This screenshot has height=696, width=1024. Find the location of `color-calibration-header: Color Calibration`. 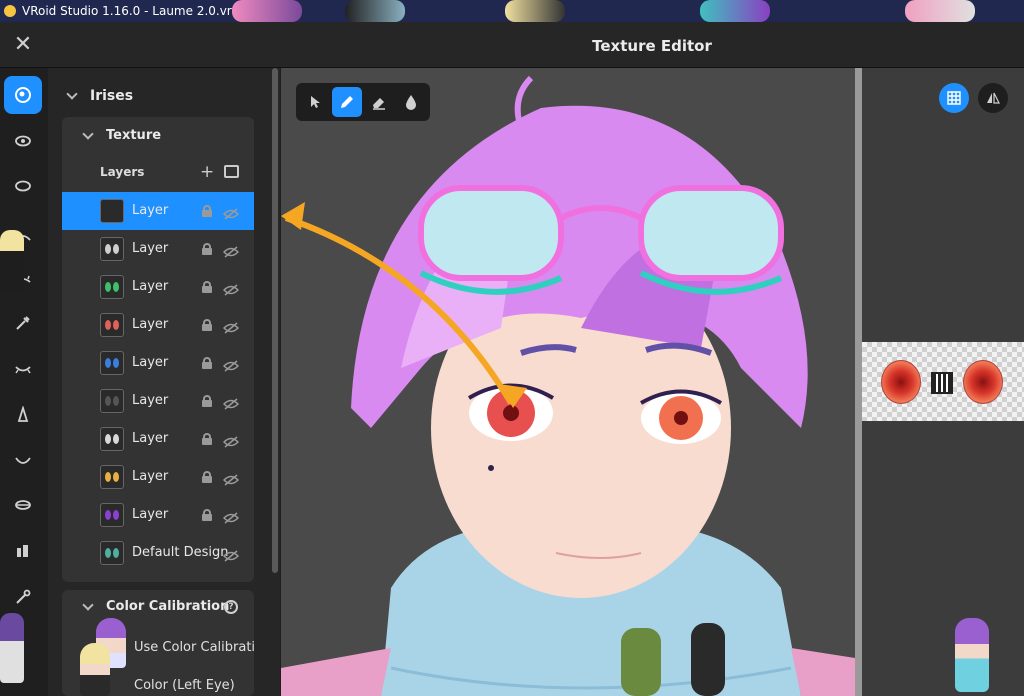

color-calibration-header: Color Calibration is located at coordinates (156, 606).